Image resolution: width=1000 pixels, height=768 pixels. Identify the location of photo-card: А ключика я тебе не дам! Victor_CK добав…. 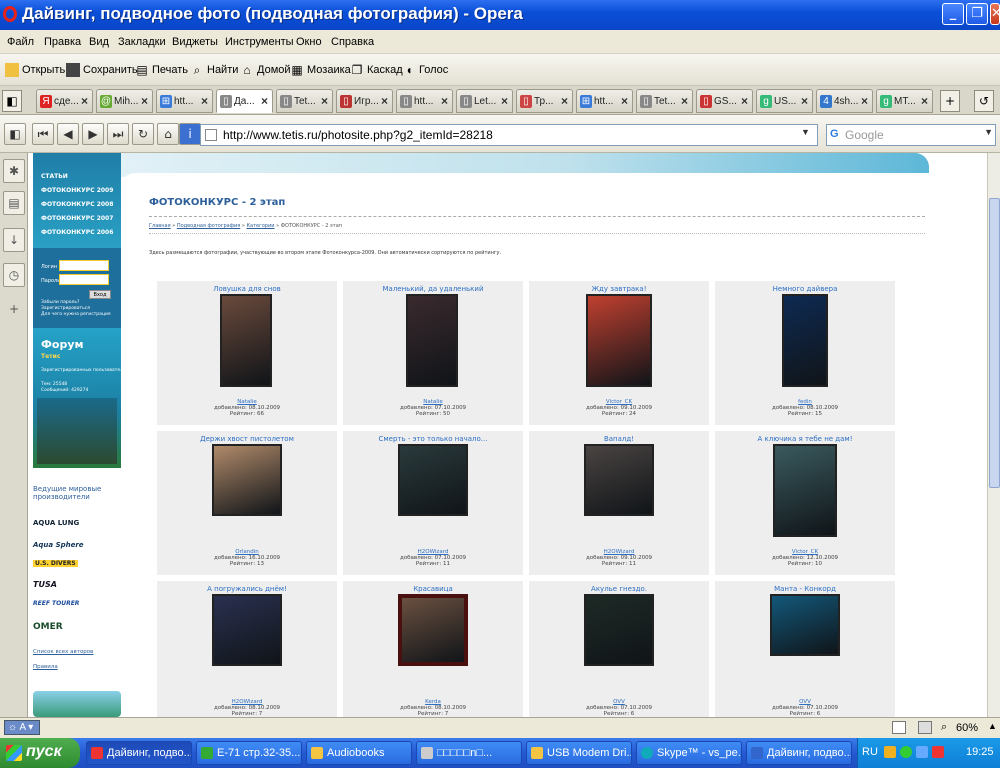
(805, 503).